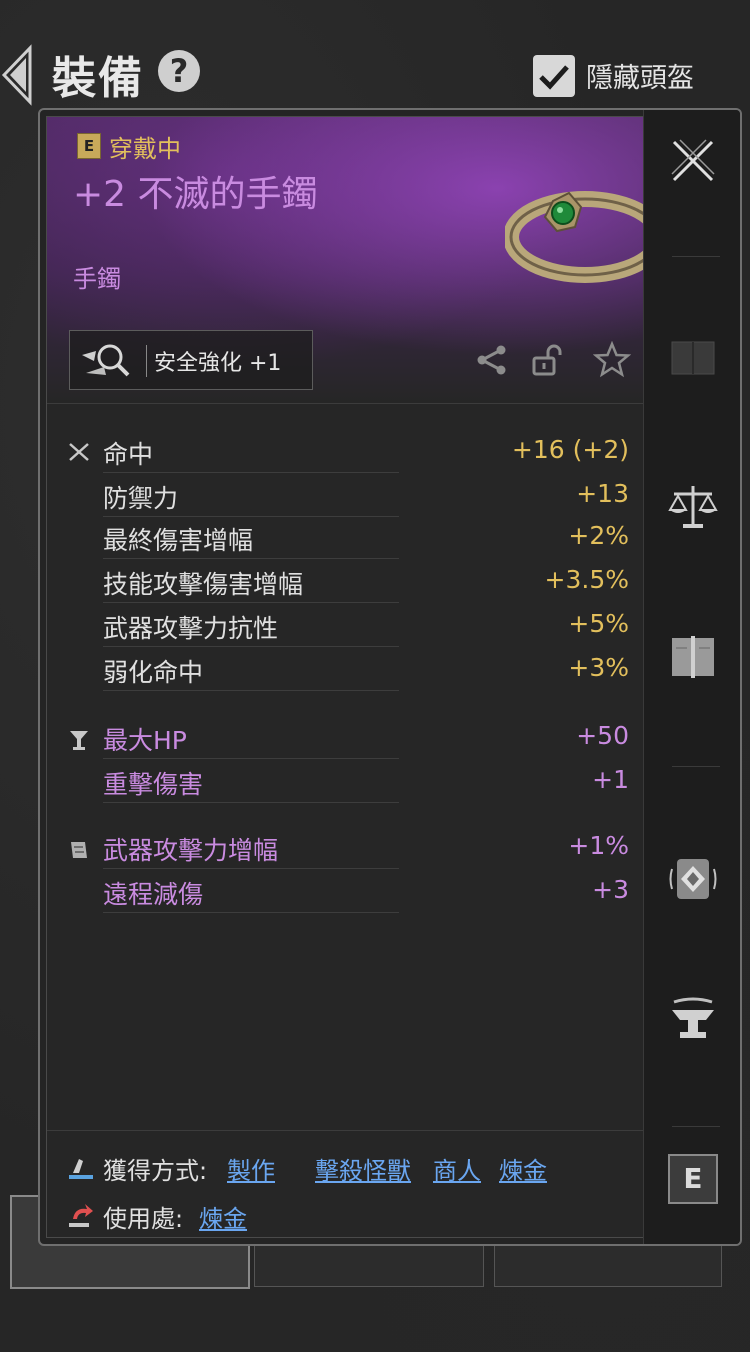 Image resolution: width=750 pixels, height=1352 pixels. Describe the element at coordinates (492, 360) in the screenshot. I see `share-icon` at that location.